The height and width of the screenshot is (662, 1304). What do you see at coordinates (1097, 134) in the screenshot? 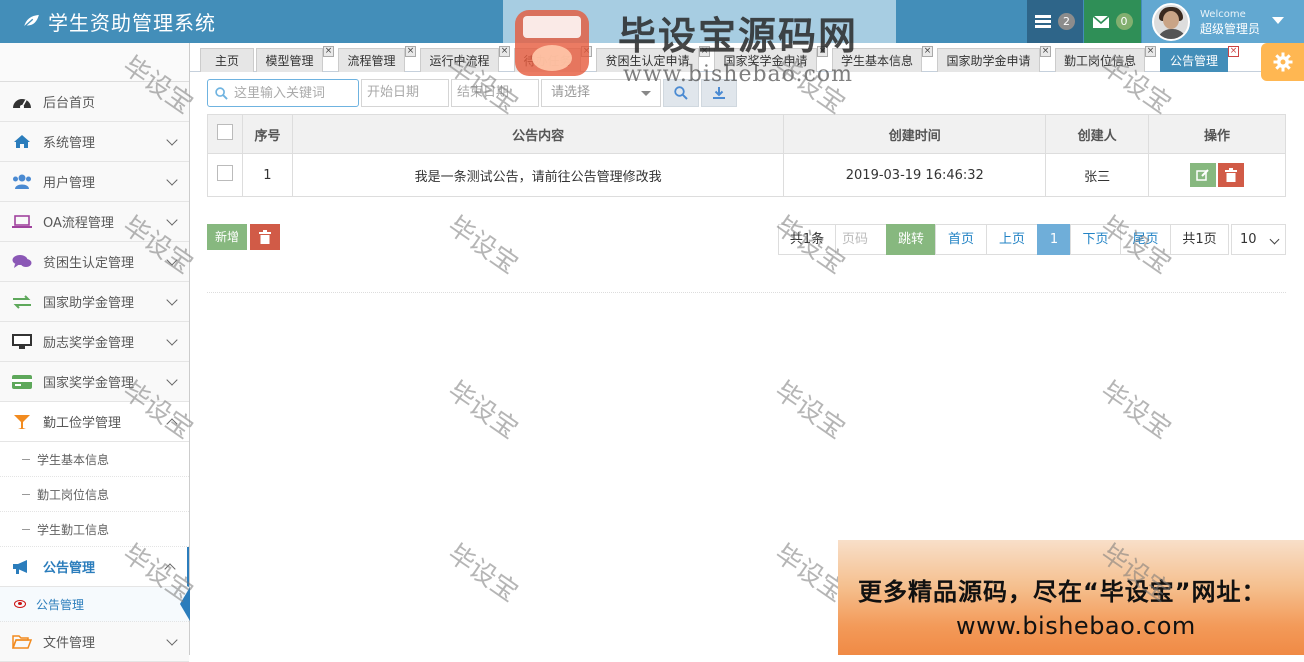
I see `col-creator: 创建人` at bounding box center [1097, 134].